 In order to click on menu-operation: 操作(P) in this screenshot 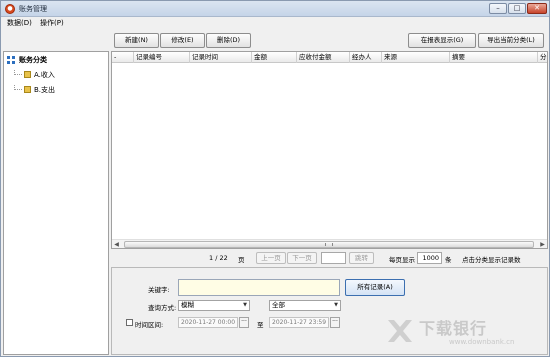, I will do `click(52, 23)`.